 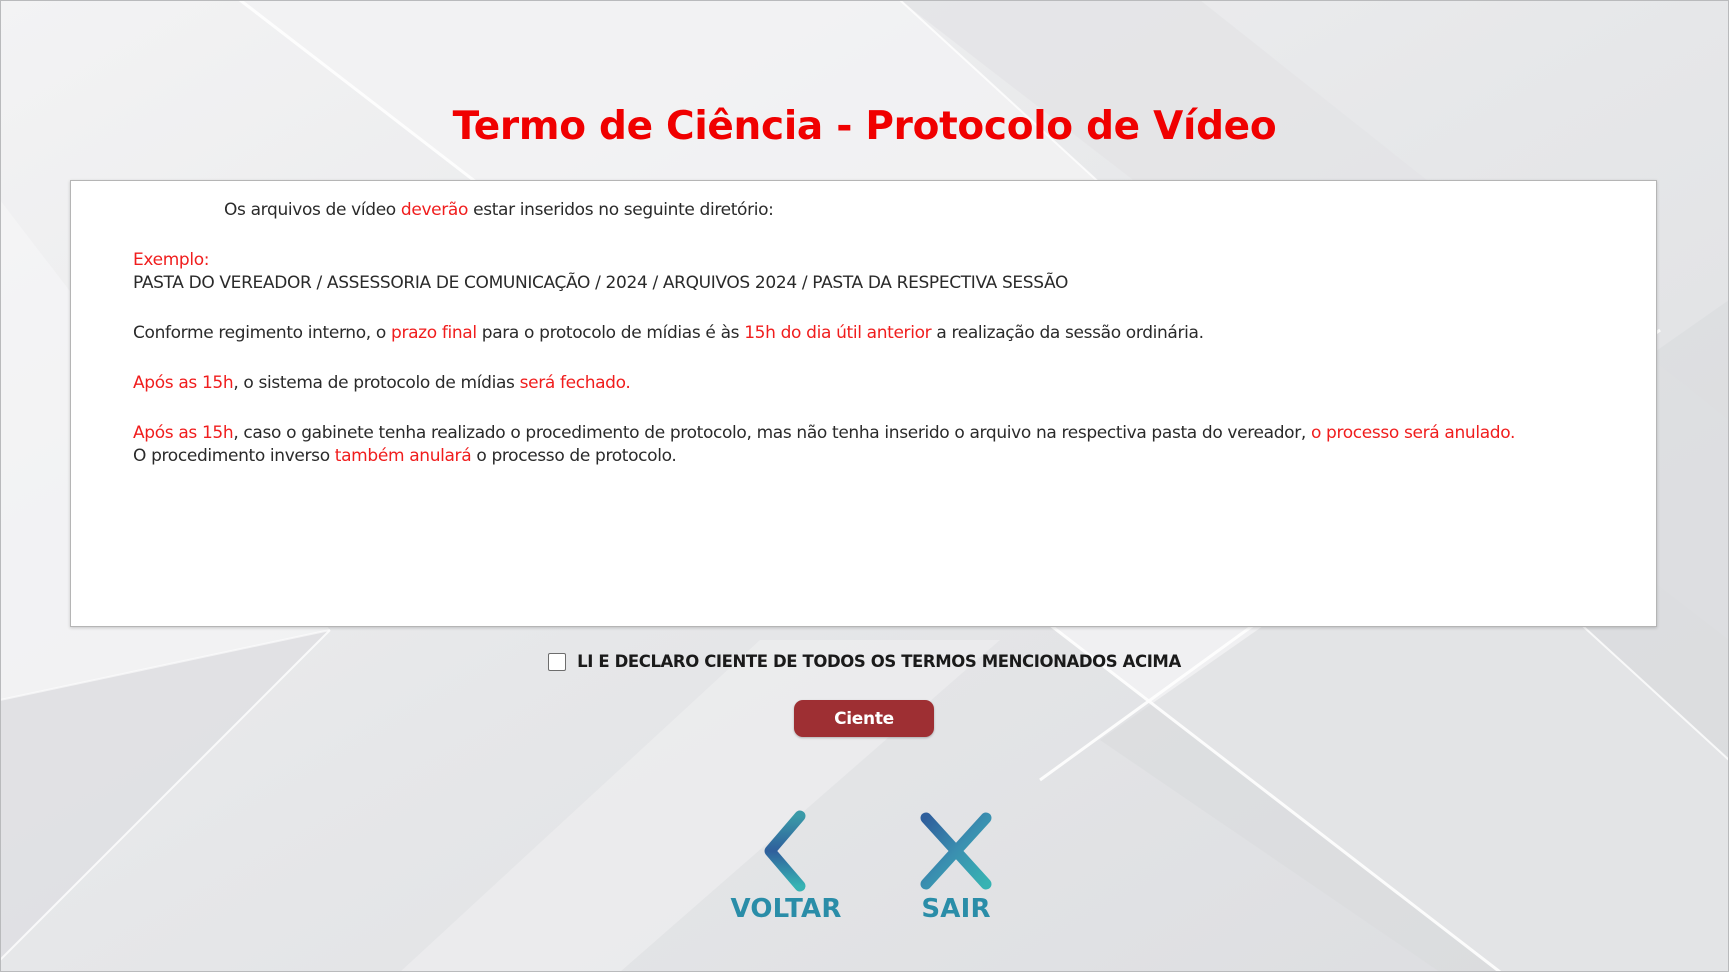 What do you see at coordinates (786, 851) in the screenshot?
I see `chevron-left-icon` at bounding box center [786, 851].